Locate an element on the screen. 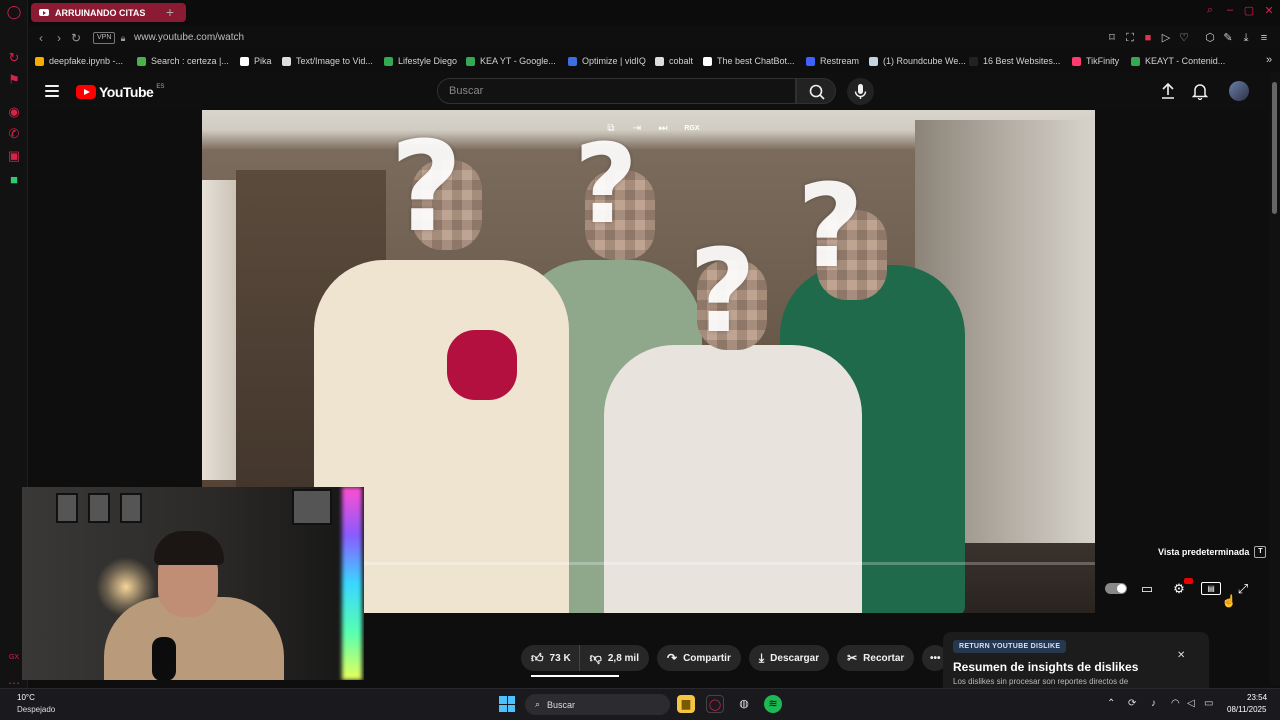  account-avatar is located at coordinates (1239, 91).